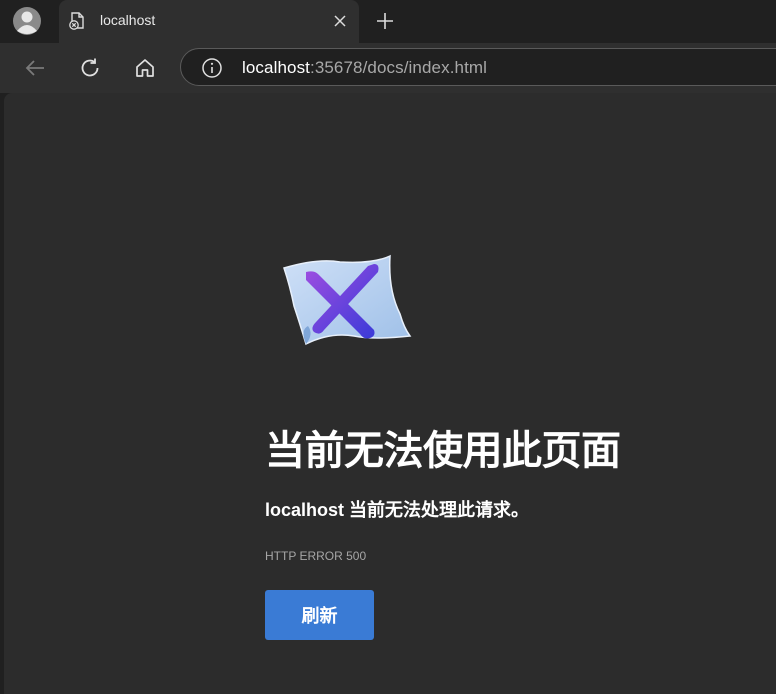 This screenshot has height=694, width=776. I want to click on error-detail: localhost 当前无法处理此请求。, so click(397, 510).